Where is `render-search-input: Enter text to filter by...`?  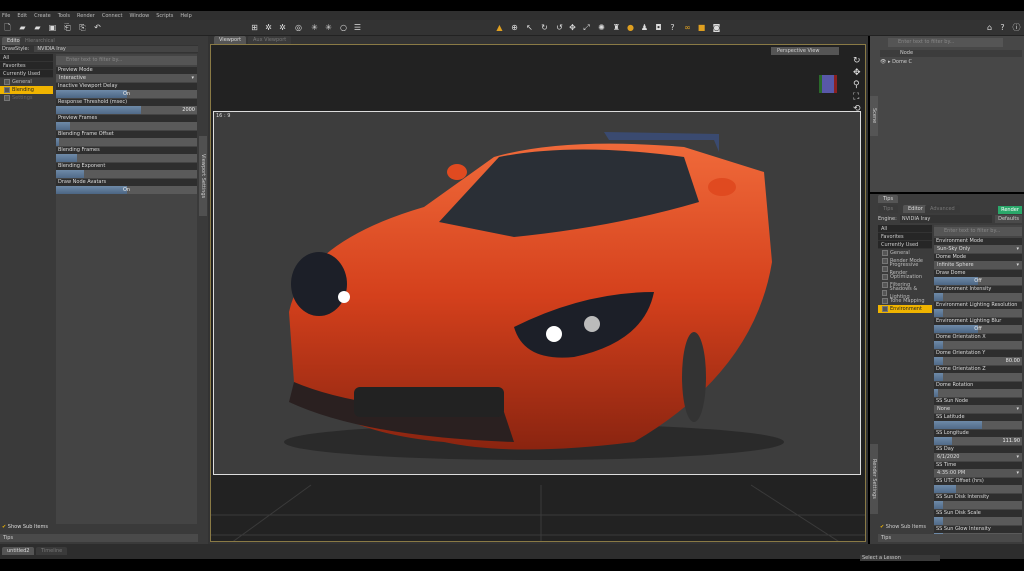 render-search-input: Enter text to filter by... is located at coordinates (978, 231).